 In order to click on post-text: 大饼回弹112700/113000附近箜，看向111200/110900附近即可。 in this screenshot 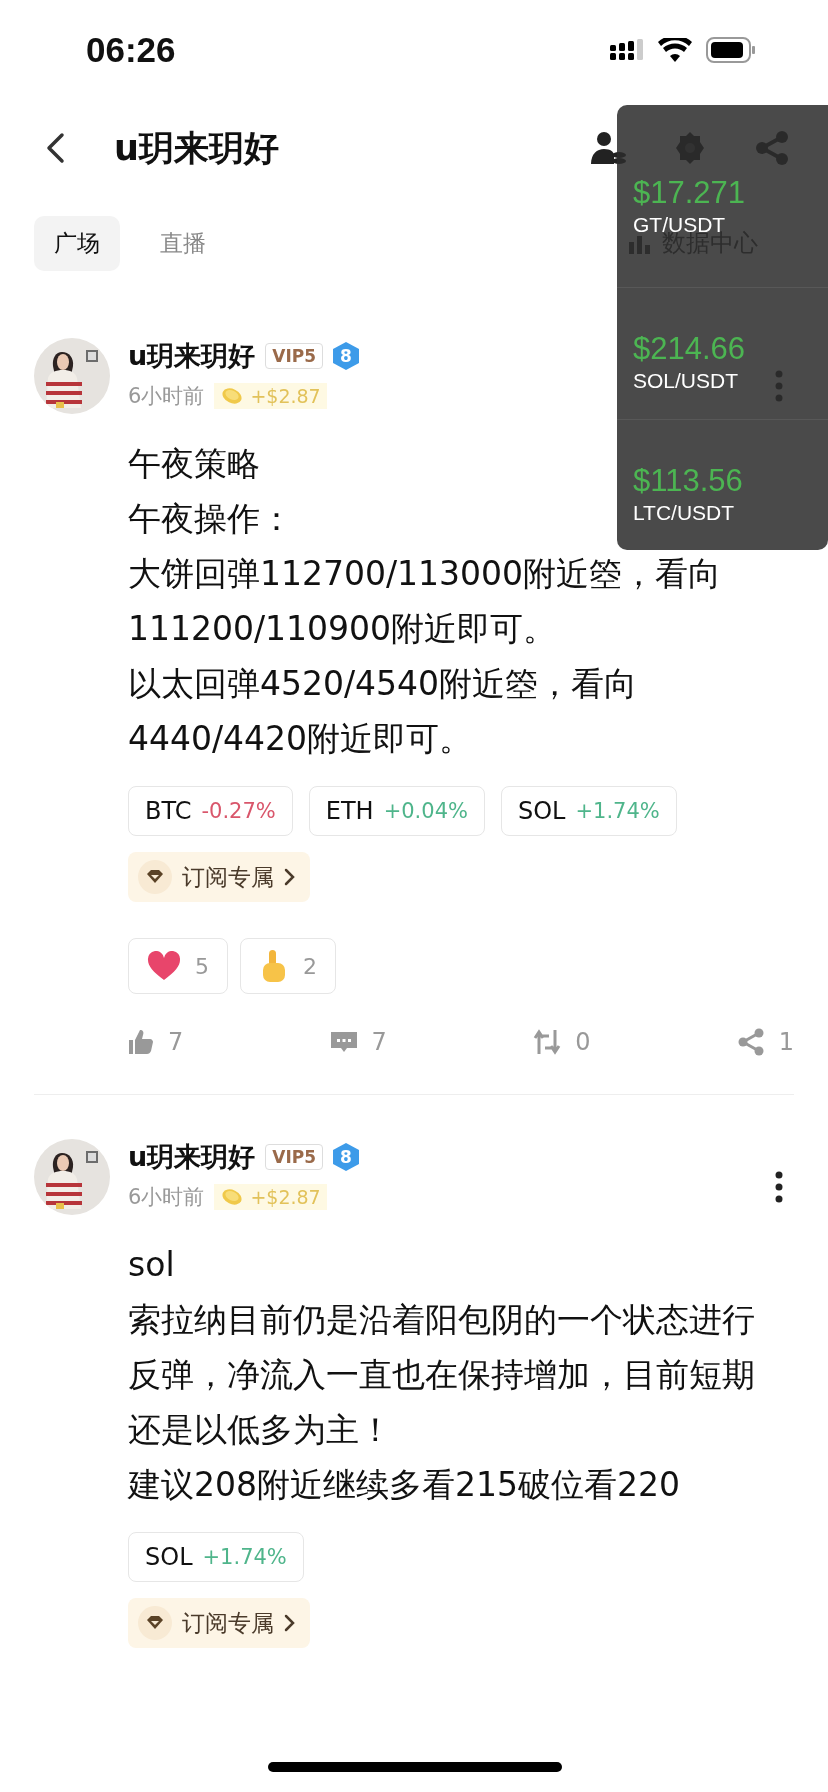, I will do `click(425, 601)`.